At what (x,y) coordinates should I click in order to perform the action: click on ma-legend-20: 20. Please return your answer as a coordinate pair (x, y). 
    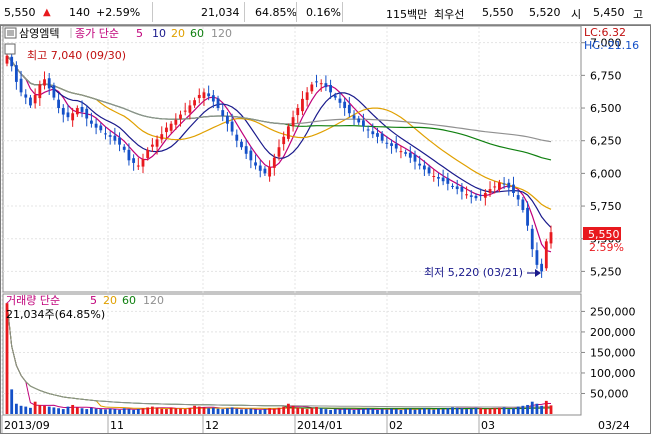
    Looking at the image, I should click on (178, 33).